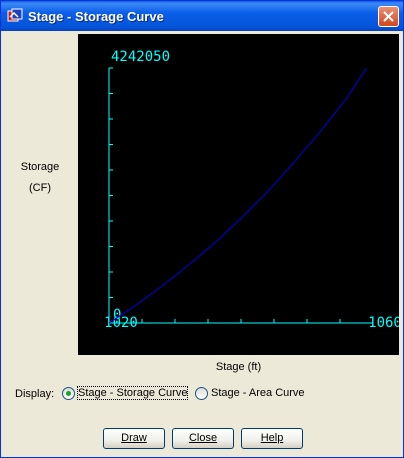 This screenshot has height=458, width=404. I want to click on y-axis-label-line2: (CF), so click(40, 188).